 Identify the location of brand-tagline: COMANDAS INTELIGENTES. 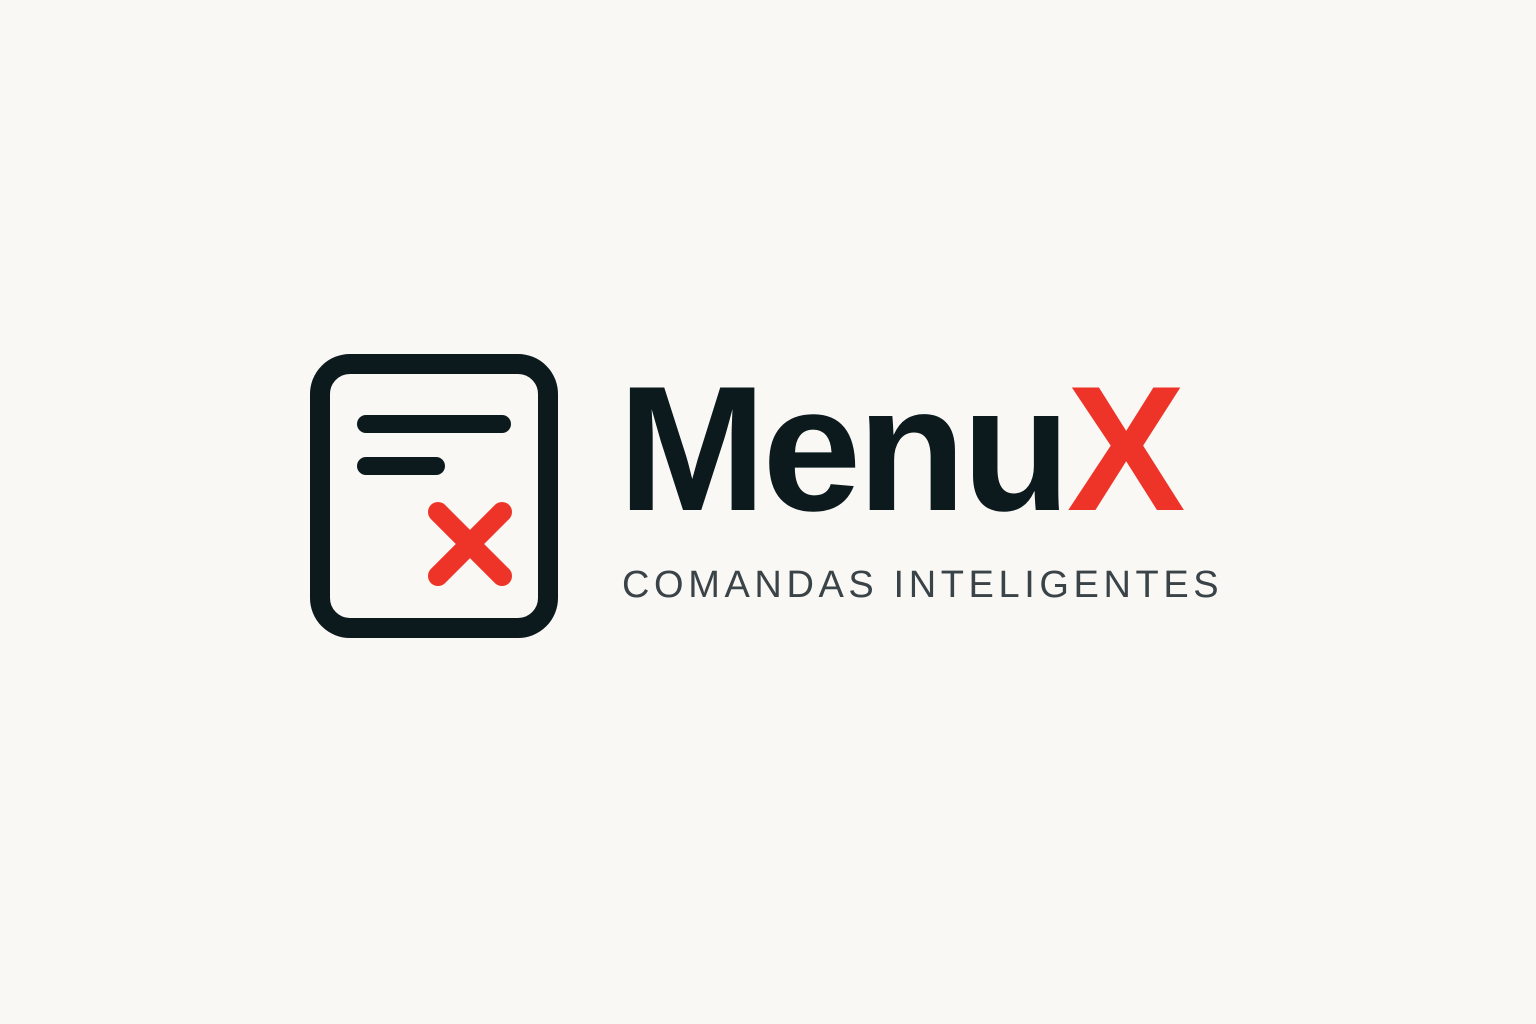
(923, 585).